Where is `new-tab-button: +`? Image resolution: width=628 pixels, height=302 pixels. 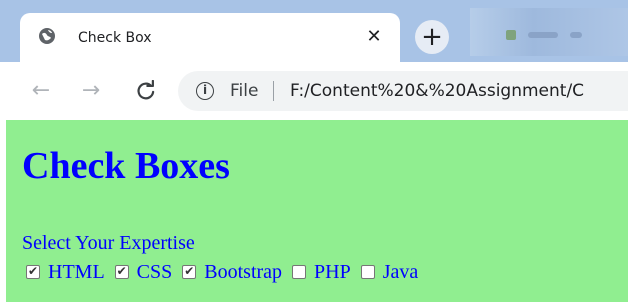 new-tab-button: + is located at coordinates (432, 37).